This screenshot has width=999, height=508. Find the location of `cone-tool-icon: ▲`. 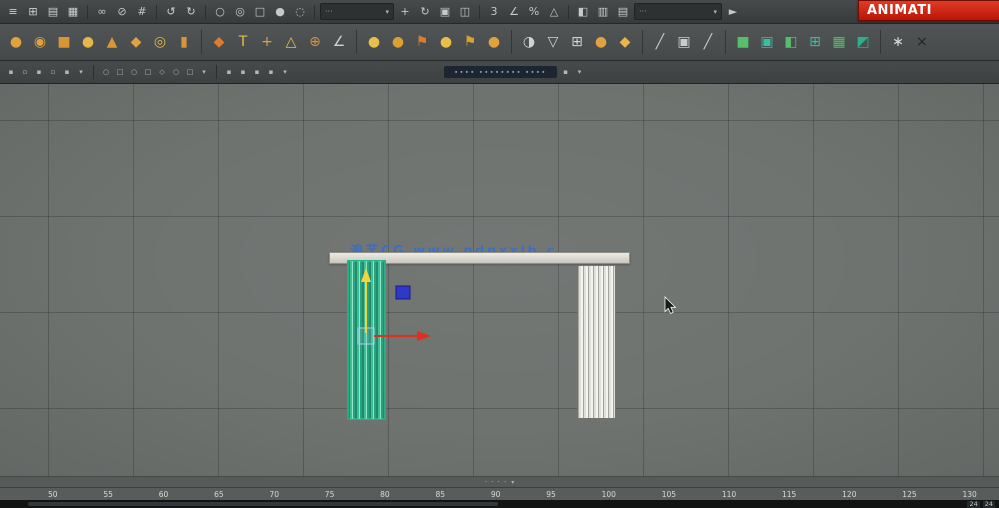

cone-tool-icon: ▲ is located at coordinates (112, 42).